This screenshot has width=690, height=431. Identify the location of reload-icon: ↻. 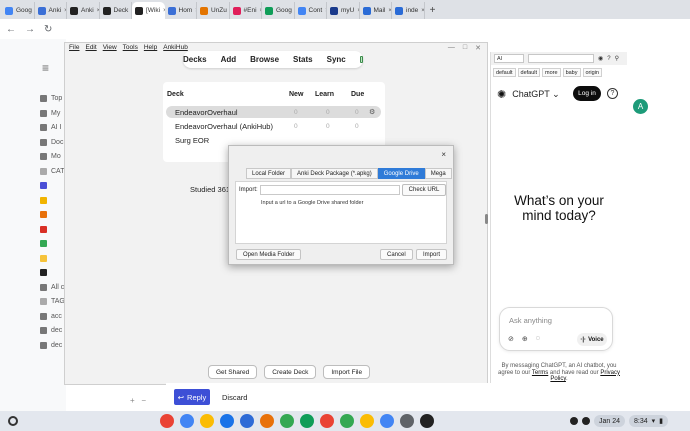
(48, 29).